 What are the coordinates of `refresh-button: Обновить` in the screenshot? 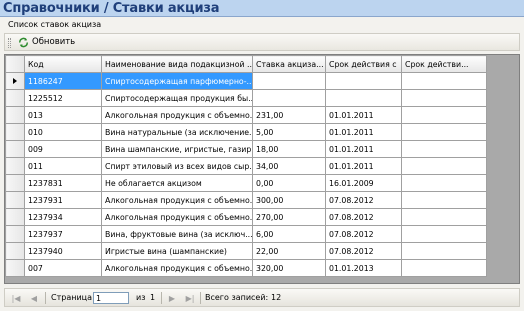 It's located at (46, 42).